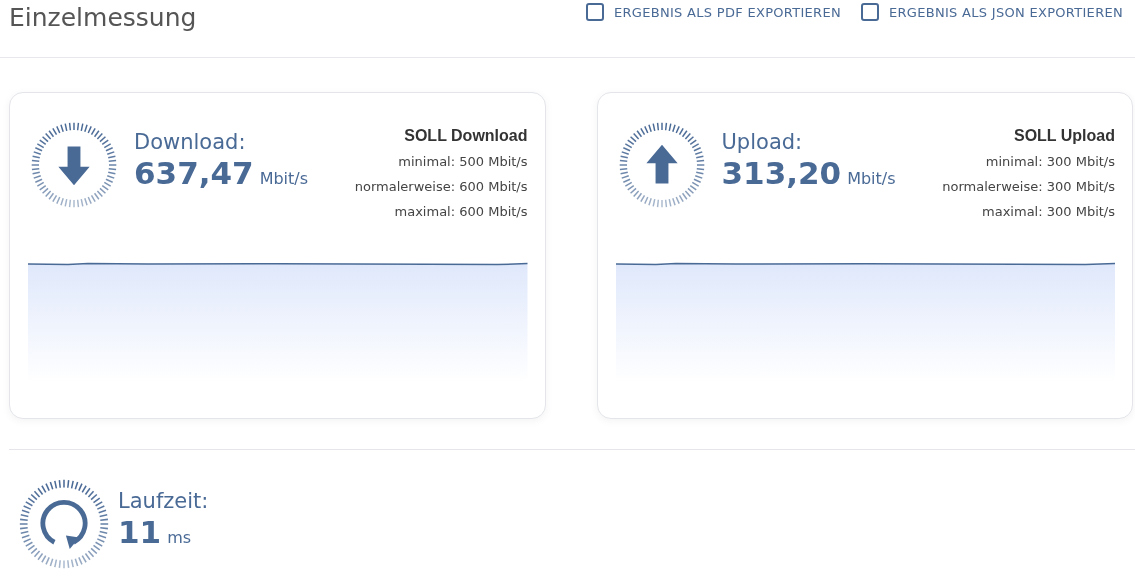 The width and height of the screenshot is (1135, 576). I want to click on metric-label: Upload:, so click(762, 142).